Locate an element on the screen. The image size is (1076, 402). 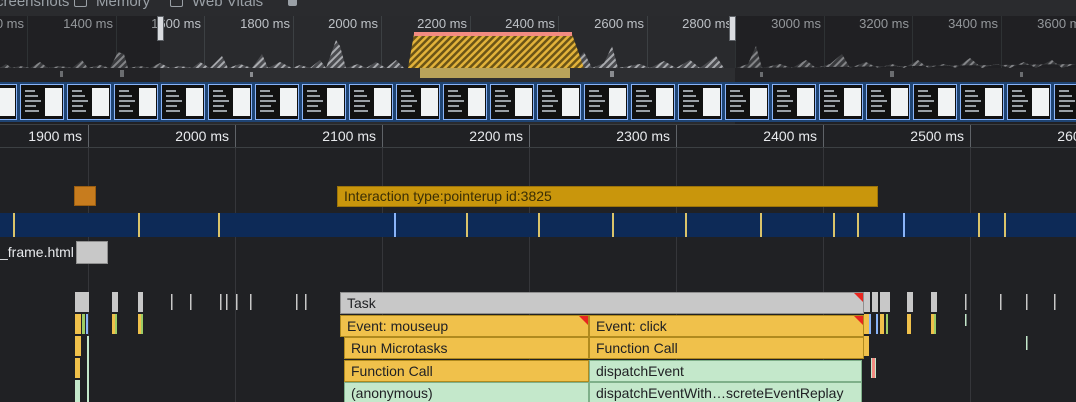
frame-markers is located at coordinates (509, 225).